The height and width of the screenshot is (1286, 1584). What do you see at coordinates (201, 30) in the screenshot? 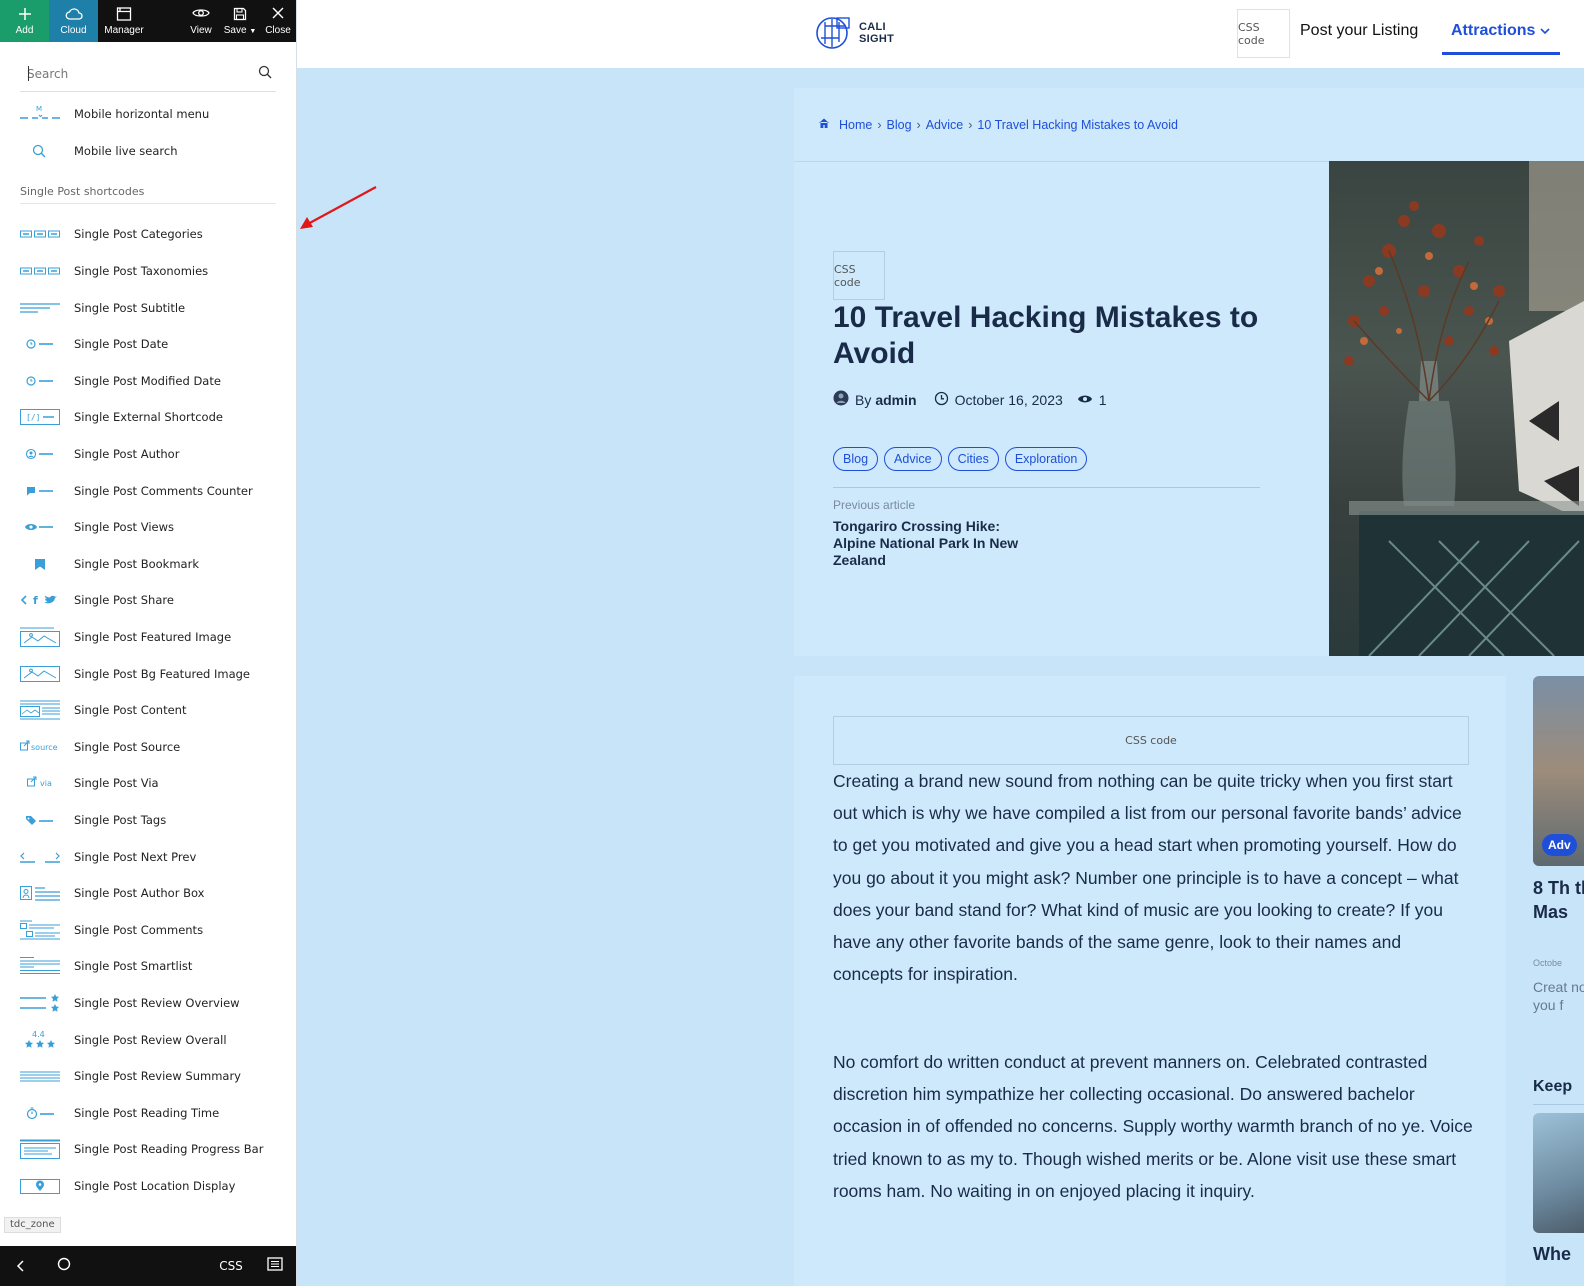
I see `view-label: View` at bounding box center [201, 30].